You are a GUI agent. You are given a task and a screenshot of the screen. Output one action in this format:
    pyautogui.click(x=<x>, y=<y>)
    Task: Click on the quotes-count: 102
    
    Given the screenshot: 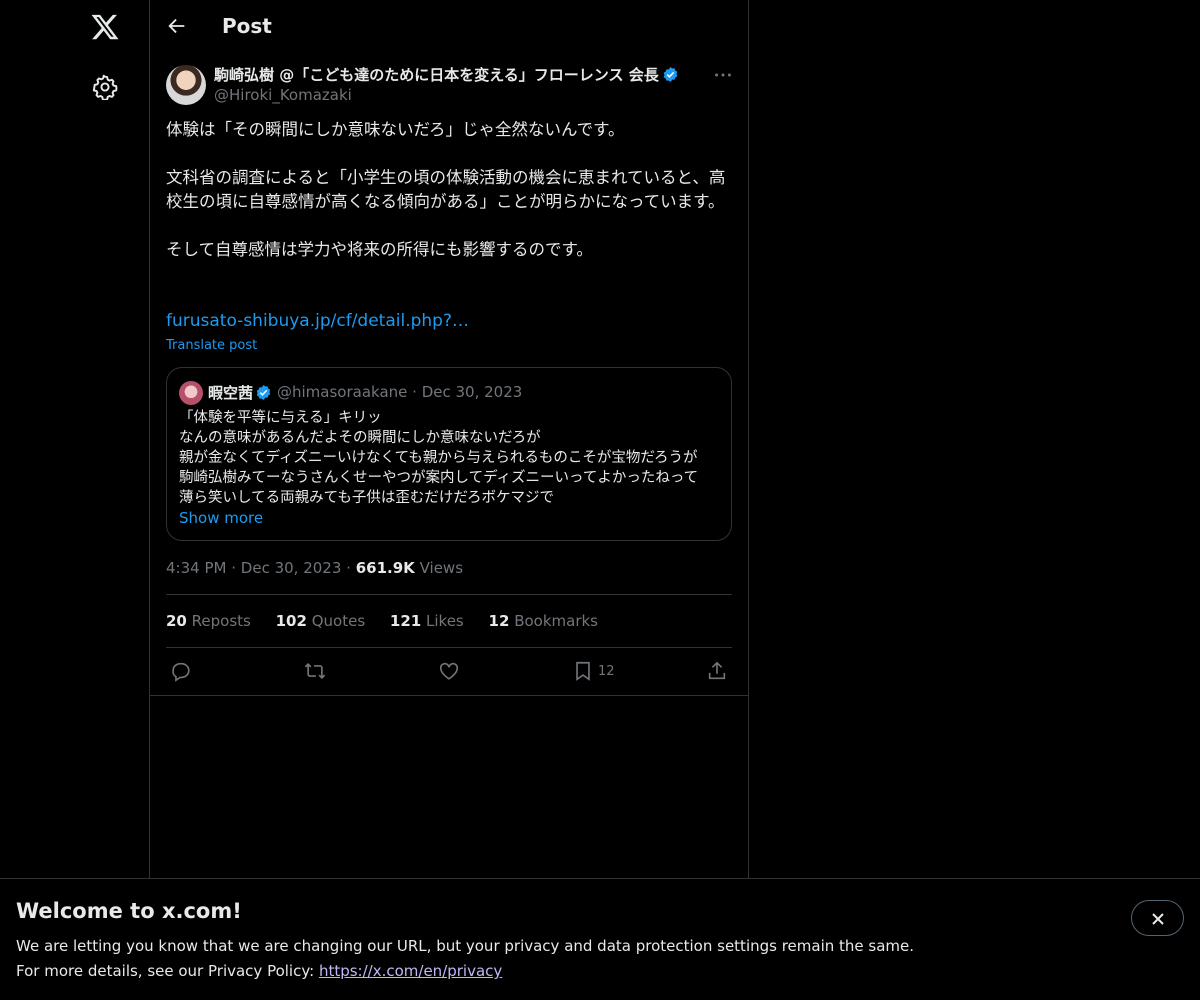 What is the action you would take?
    pyautogui.click(x=291, y=621)
    